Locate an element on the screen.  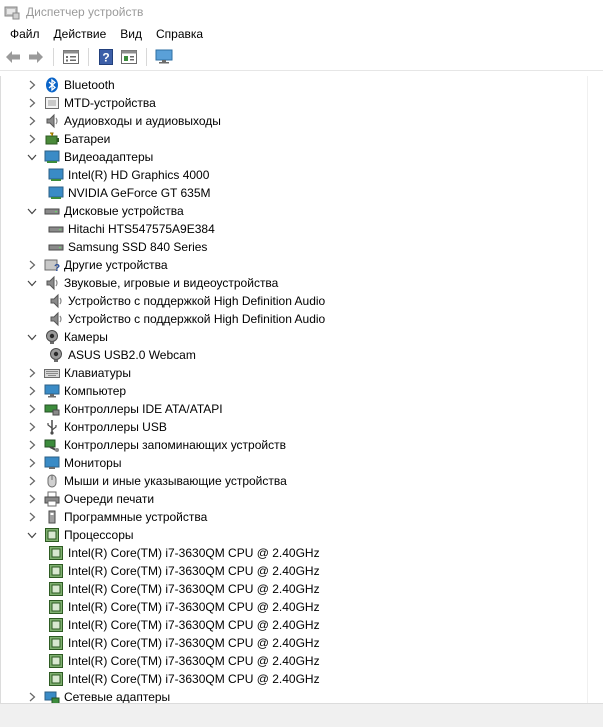
tree-item-other-devices: ? Другие устройства is located at coordinates (295, 265).